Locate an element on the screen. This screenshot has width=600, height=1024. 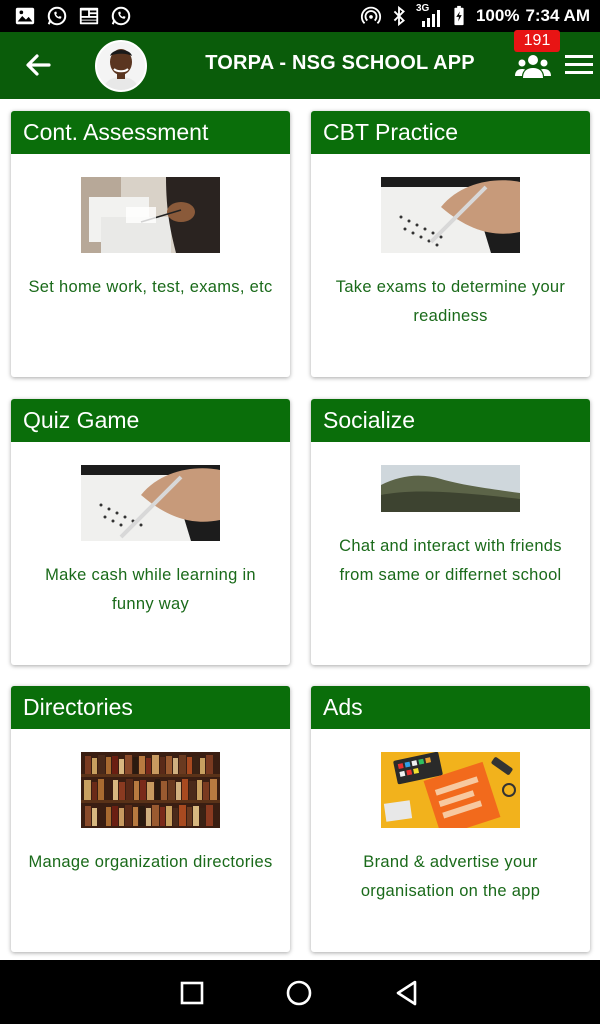
hotspot-icon is located at coordinates (371, 15).